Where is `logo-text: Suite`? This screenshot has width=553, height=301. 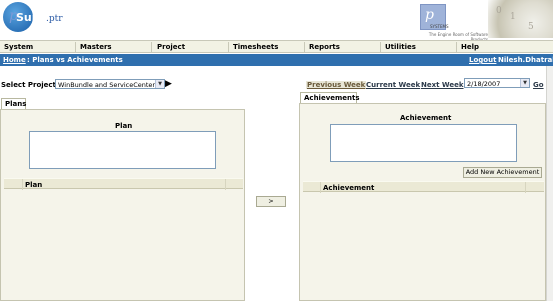 logo-text: Suite is located at coordinates (32, 17).